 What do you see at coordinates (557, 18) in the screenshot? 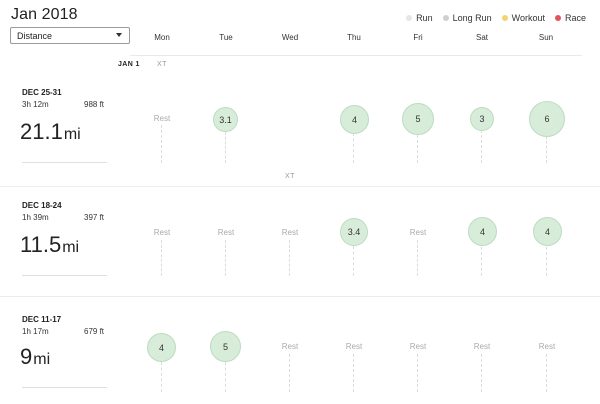
I see `race-color-dot` at bounding box center [557, 18].